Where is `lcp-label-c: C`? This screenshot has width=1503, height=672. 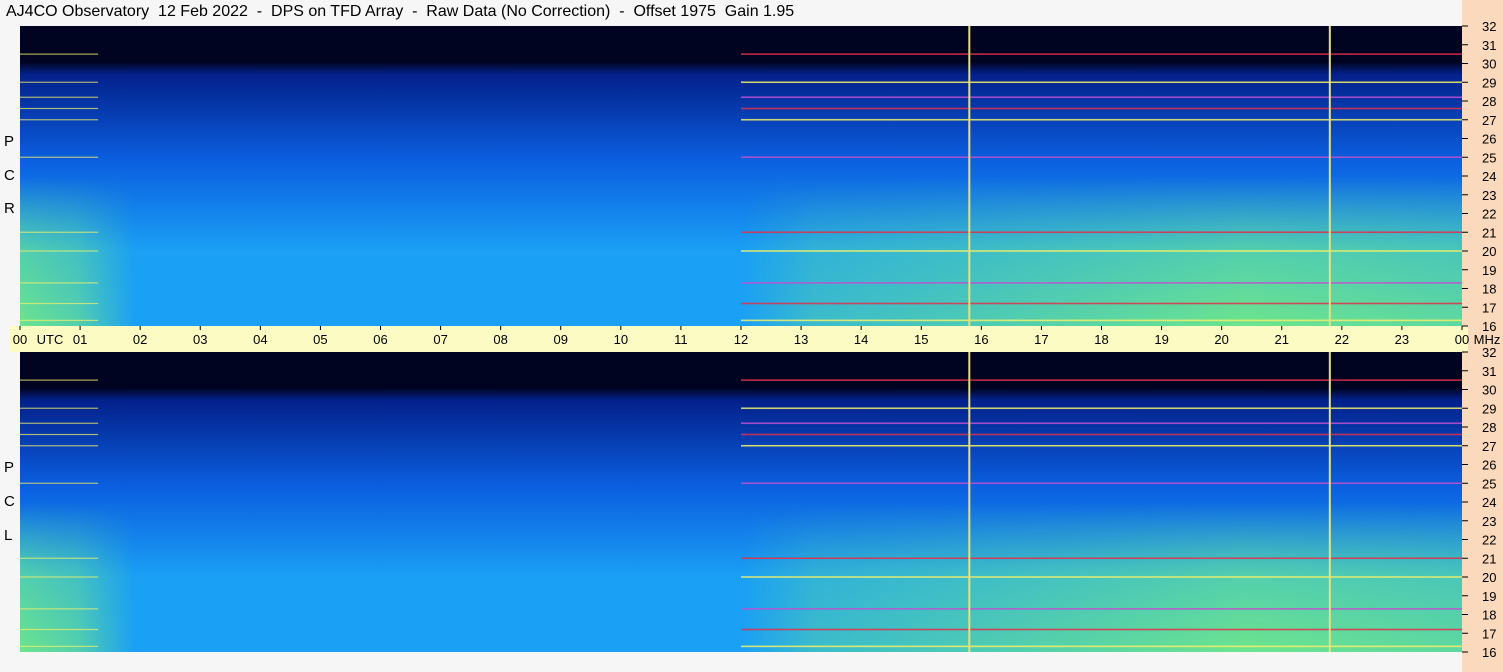
lcp-label-c: C is located at coordinates (9, 501).